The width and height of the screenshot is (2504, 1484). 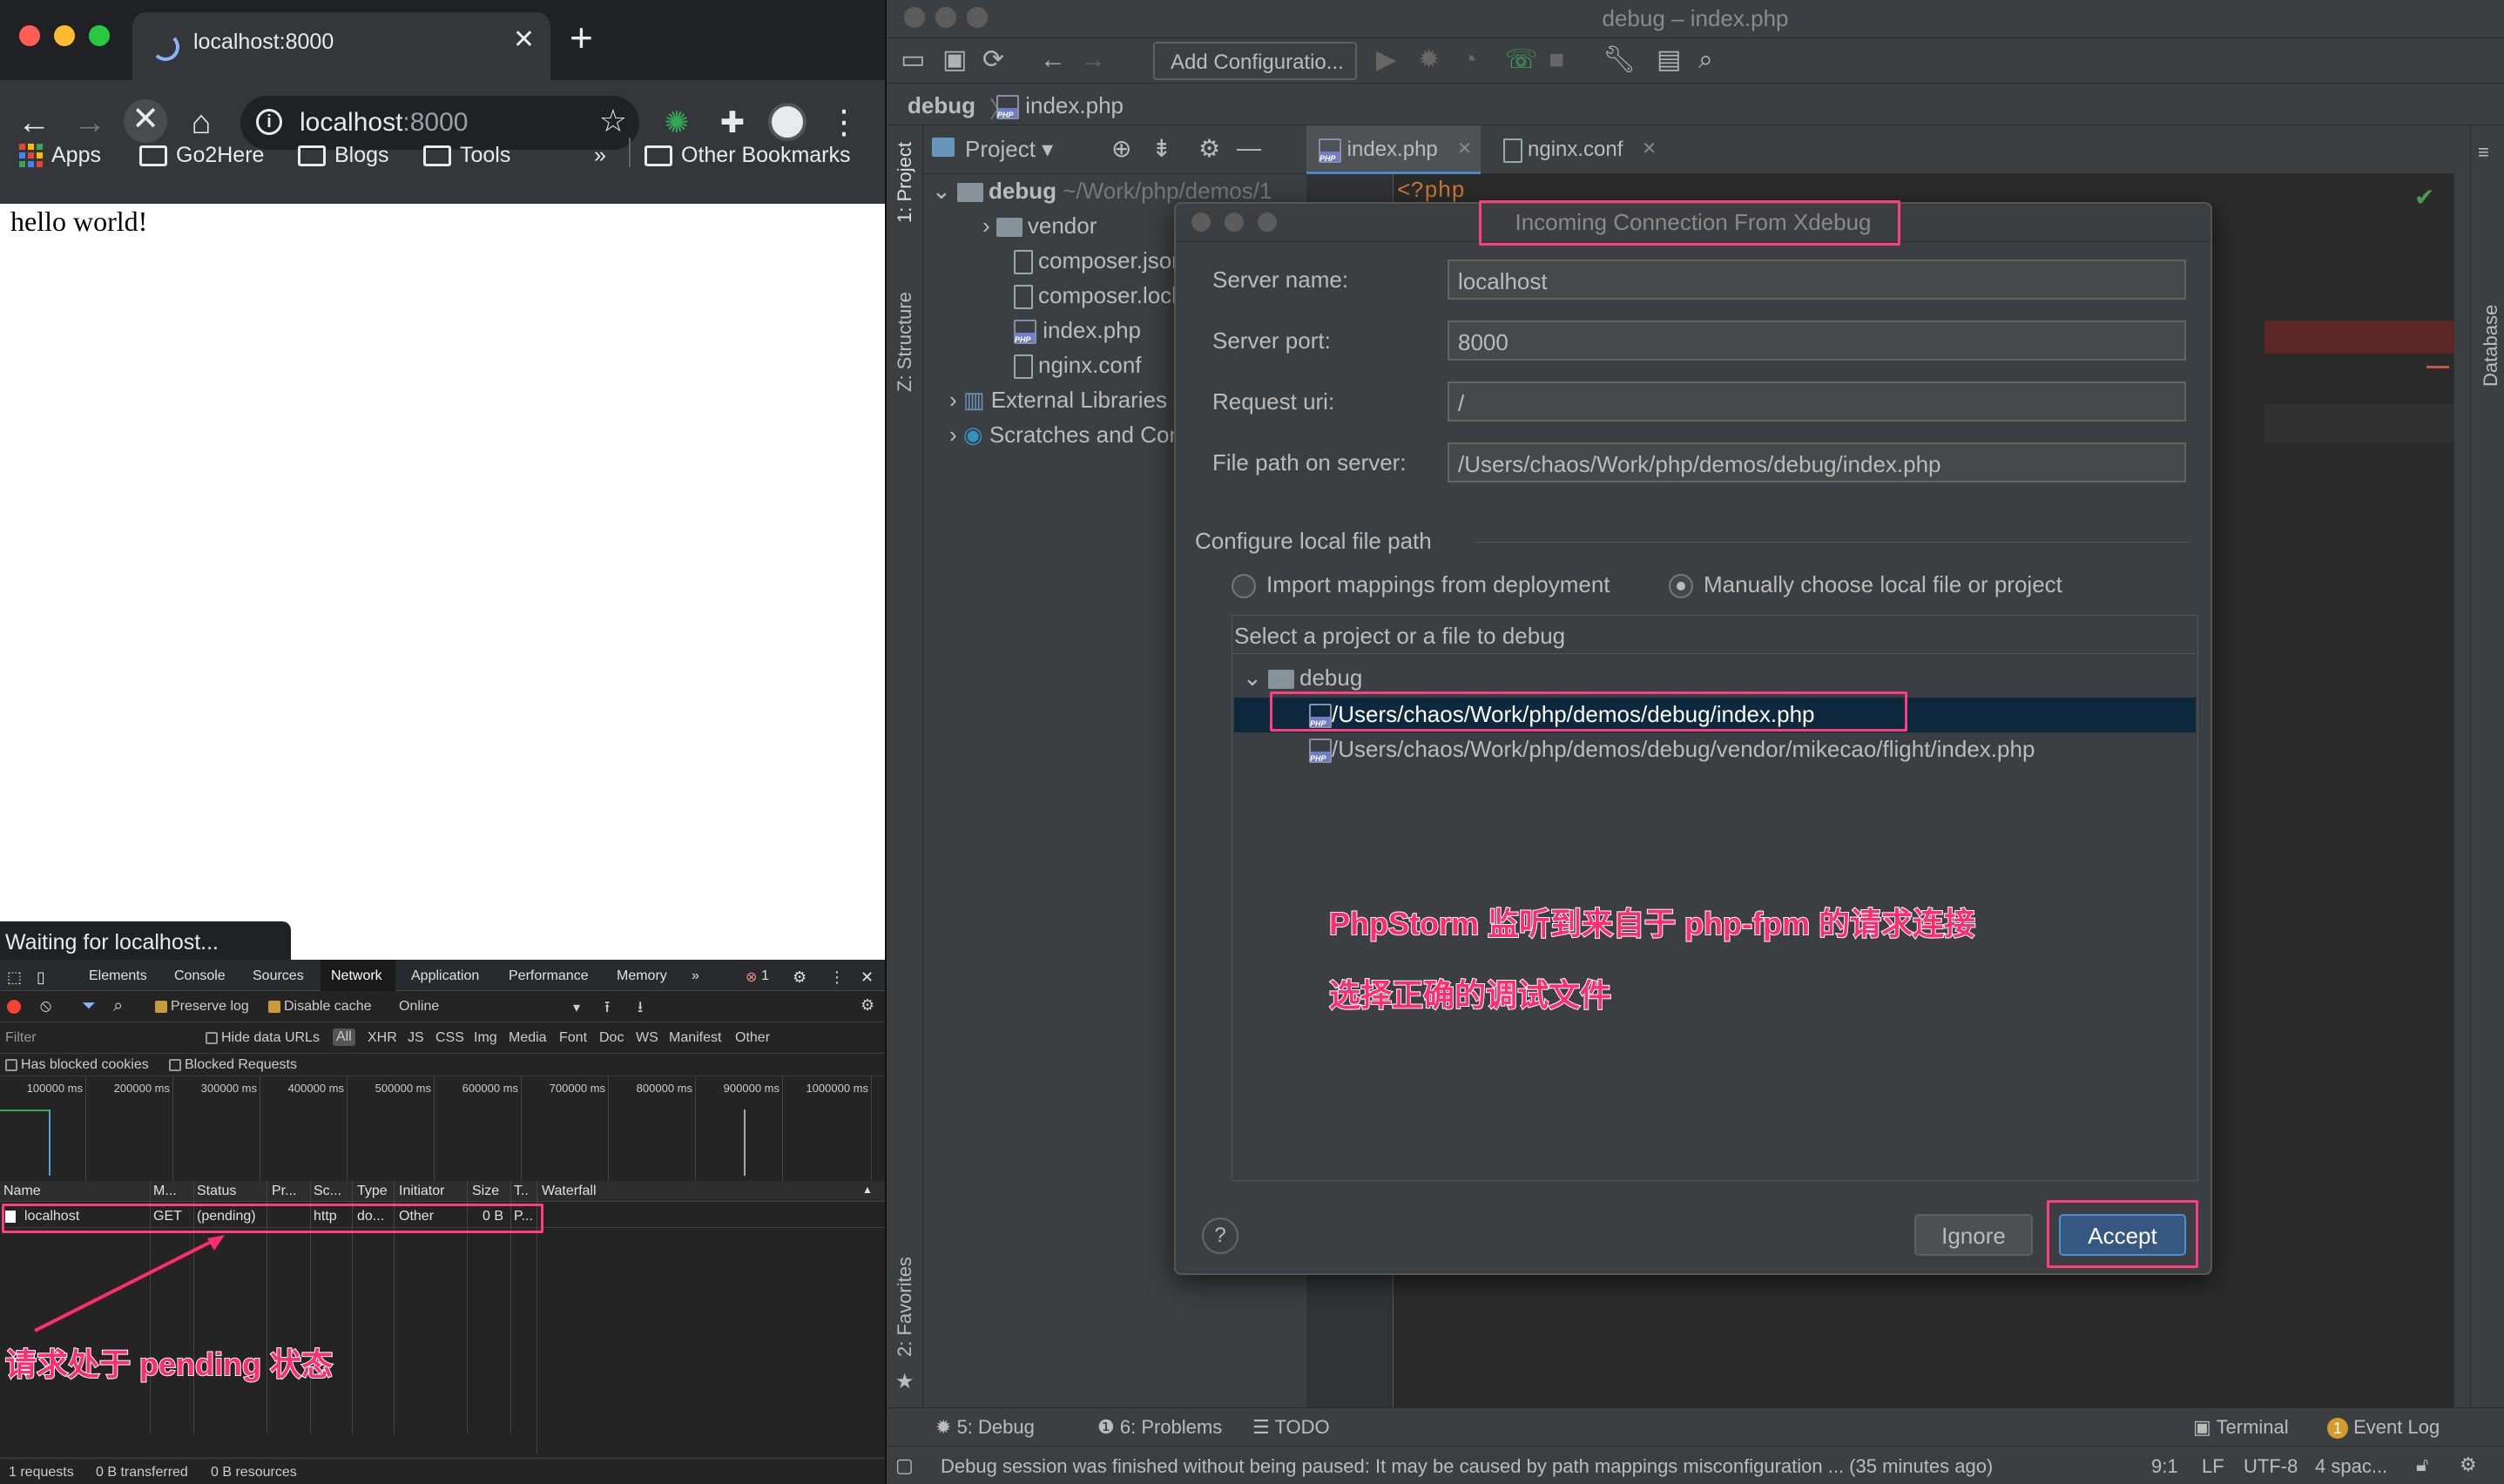 I want to click on coverage-icon: ◔, so click(x=1469, y=60).